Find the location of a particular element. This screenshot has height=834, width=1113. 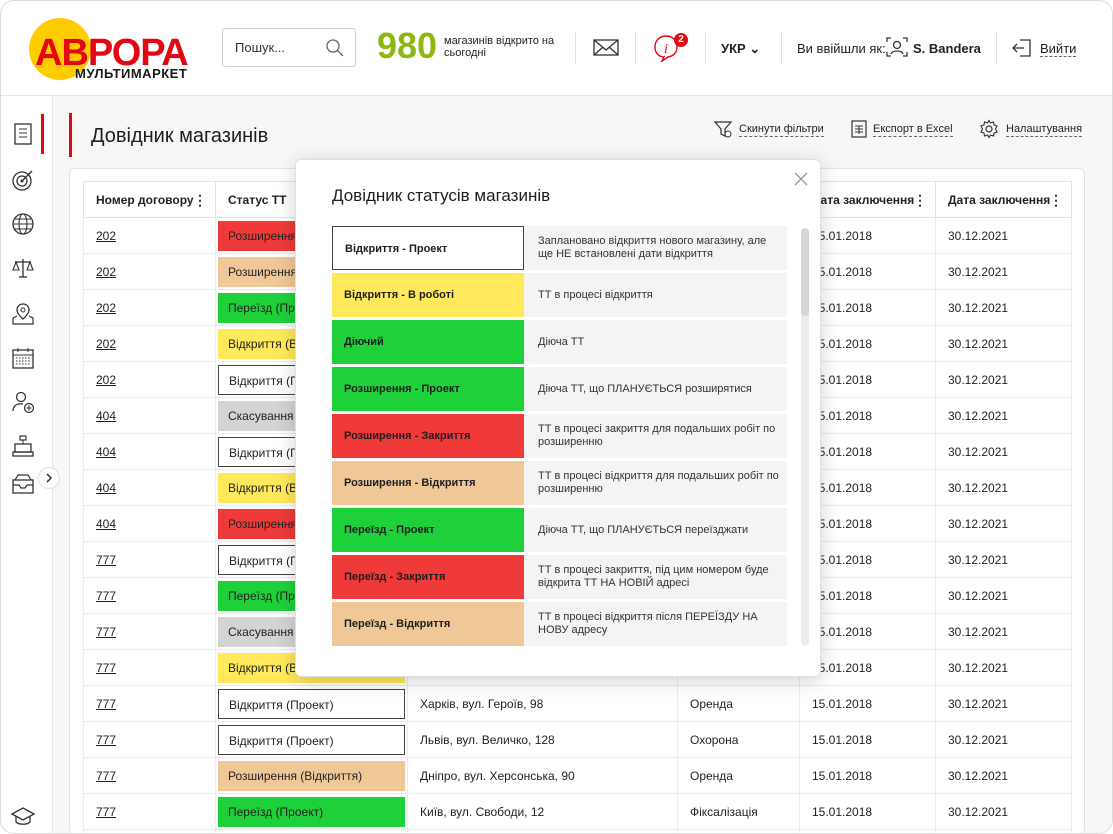

table-row is located at coordinates (577, 831).